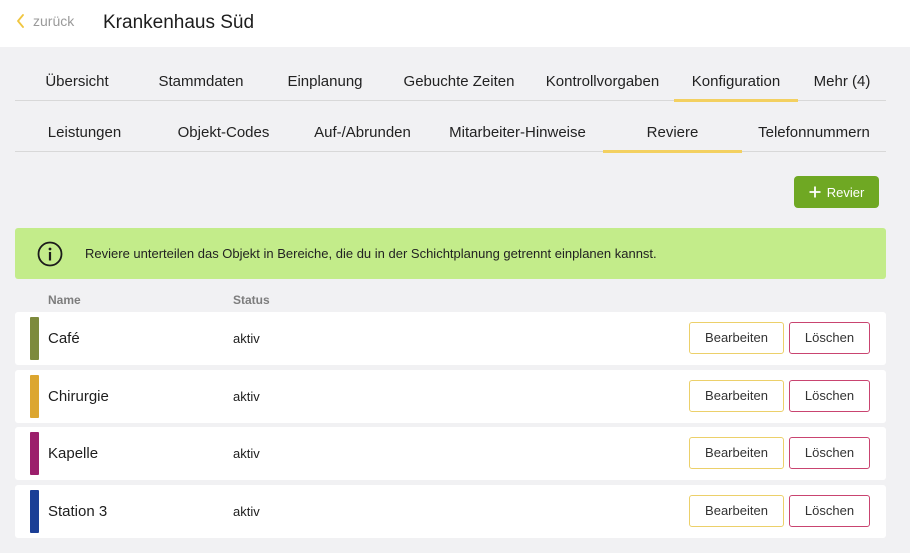 Image resolution: width=910 pixels, height=553 pixels. What do you see at coordinates (845, 192) in the screenshot?
I see `add-revier-label: Revier` at bounding box center [845, 192].